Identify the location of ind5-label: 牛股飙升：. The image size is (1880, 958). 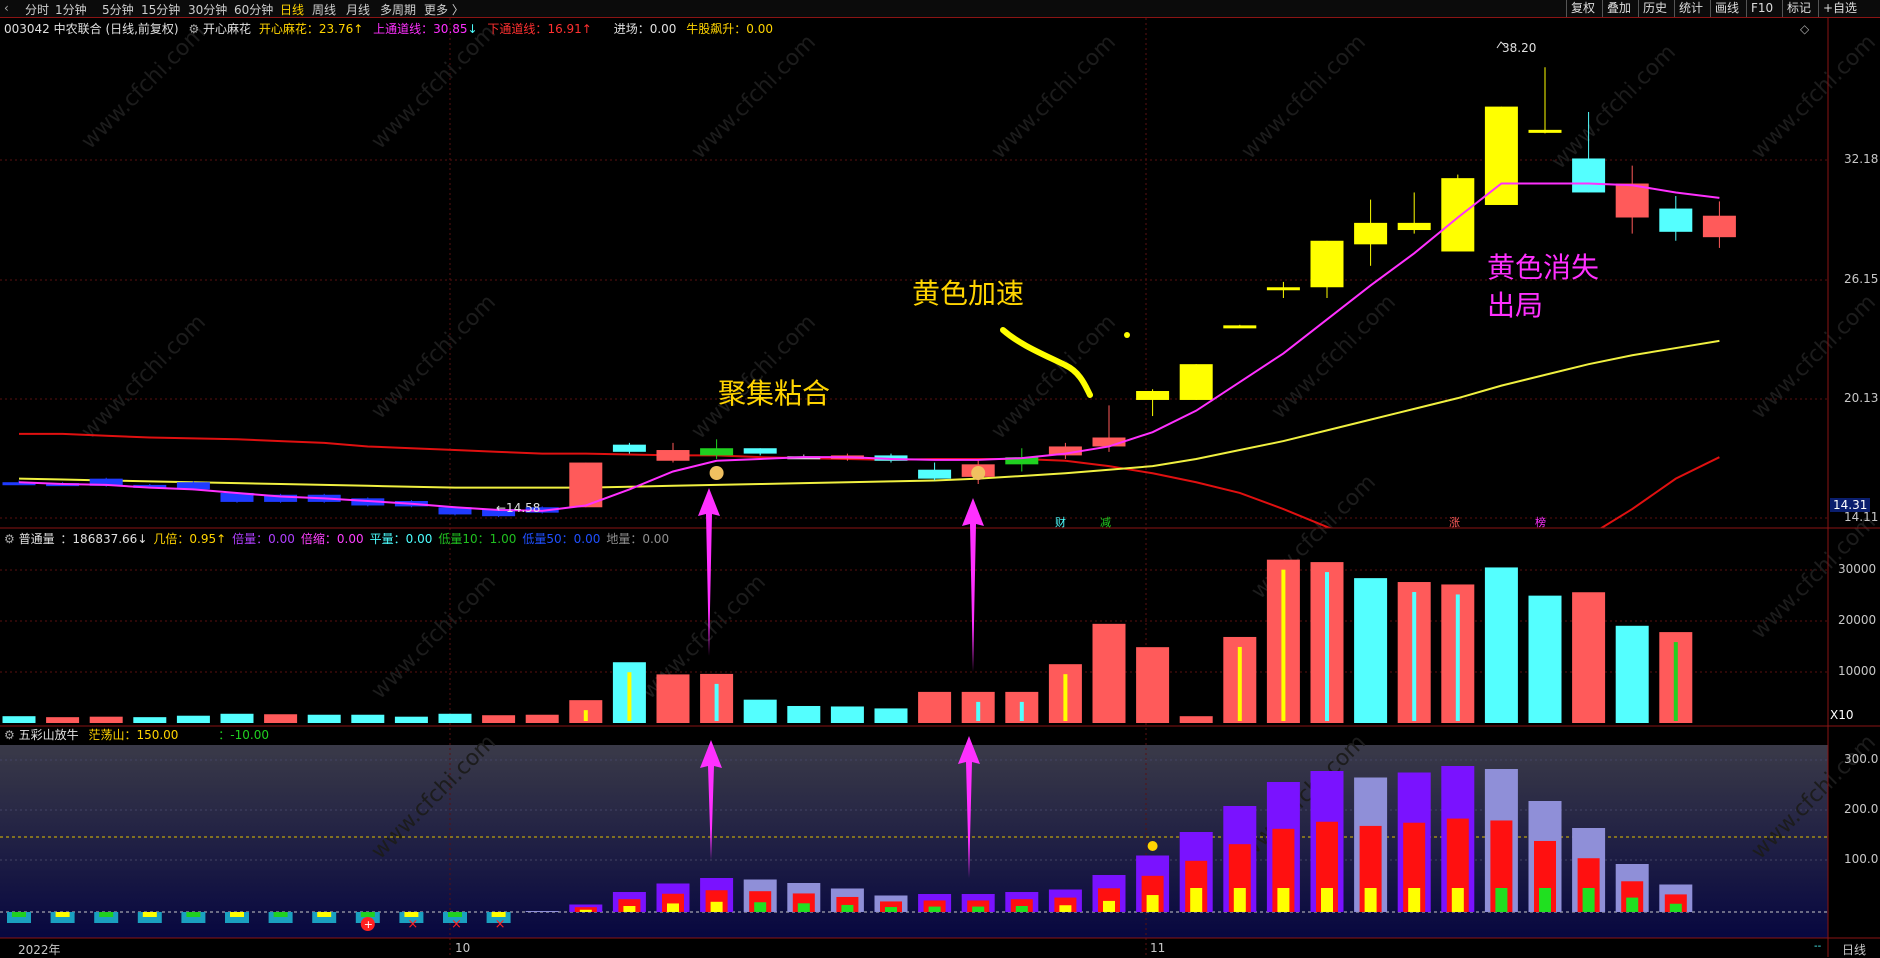
(716, 29).